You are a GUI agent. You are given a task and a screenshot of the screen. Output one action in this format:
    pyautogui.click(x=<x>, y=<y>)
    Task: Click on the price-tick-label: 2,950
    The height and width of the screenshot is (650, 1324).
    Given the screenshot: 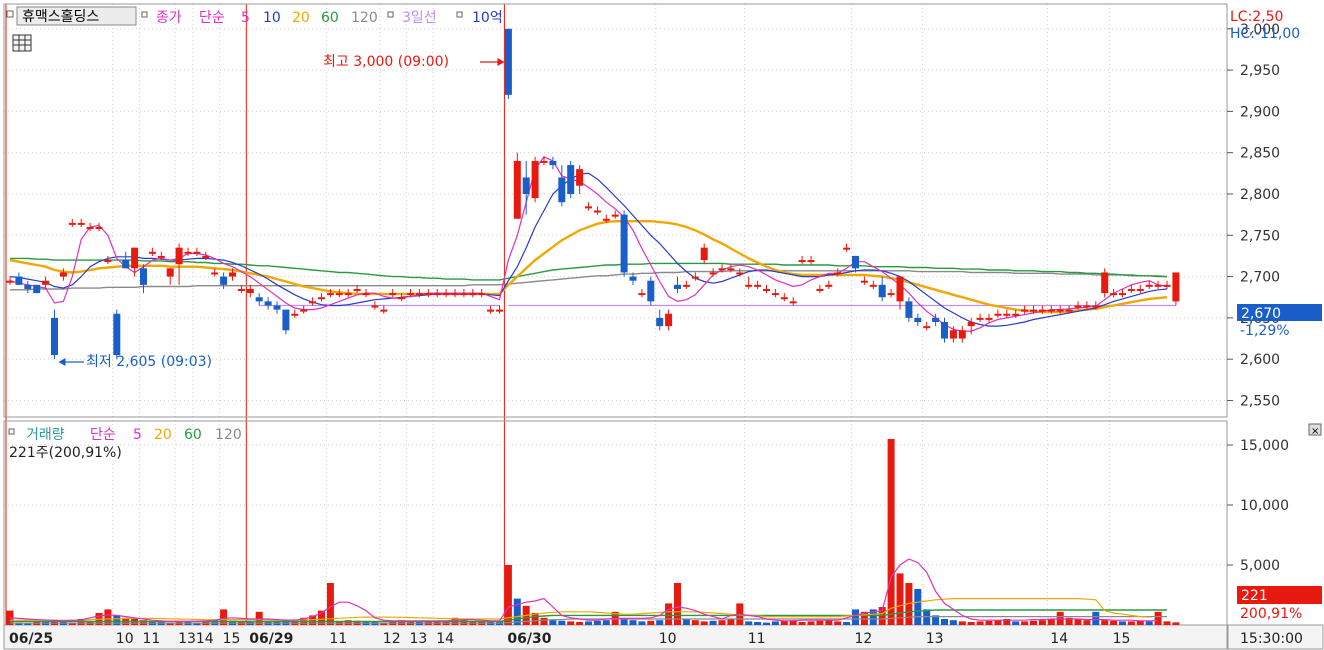 What is the action you would take?
    pyautogui.click(x=1260, y=71)
    